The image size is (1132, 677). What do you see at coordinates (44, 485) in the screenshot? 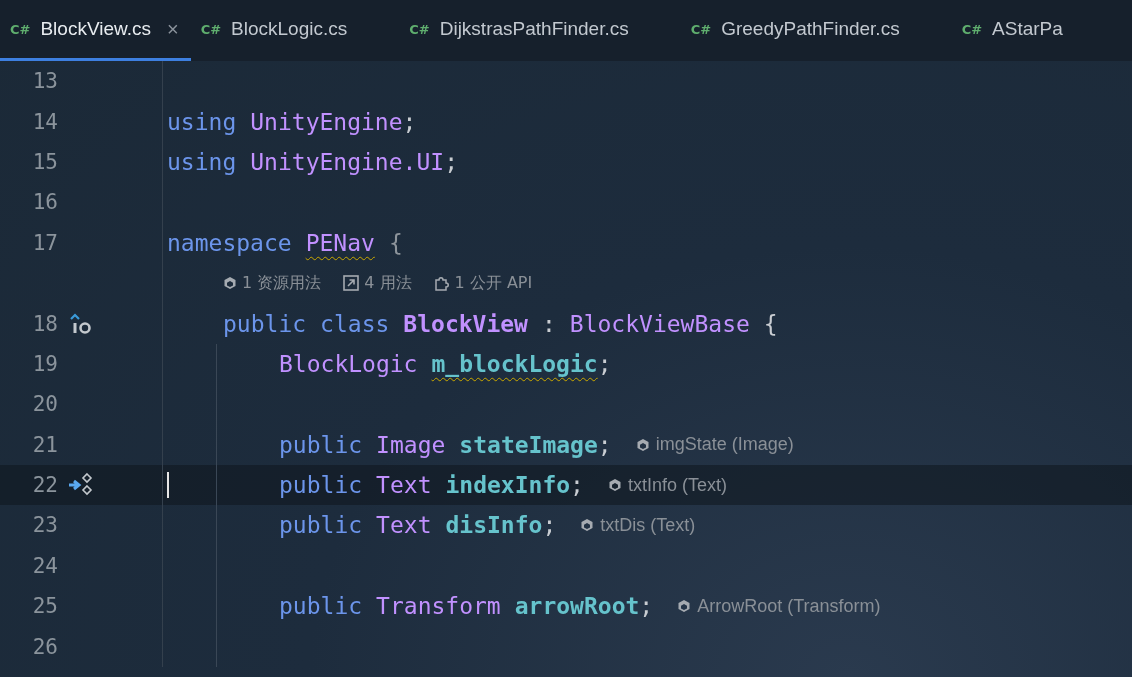
I see `line-number: 22` at bounding box center [44, 485].